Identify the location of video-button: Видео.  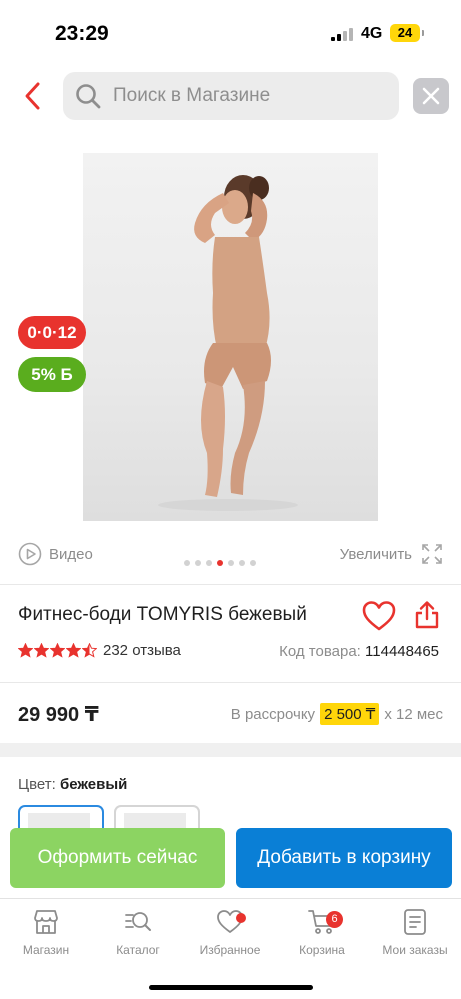
(55, 554).